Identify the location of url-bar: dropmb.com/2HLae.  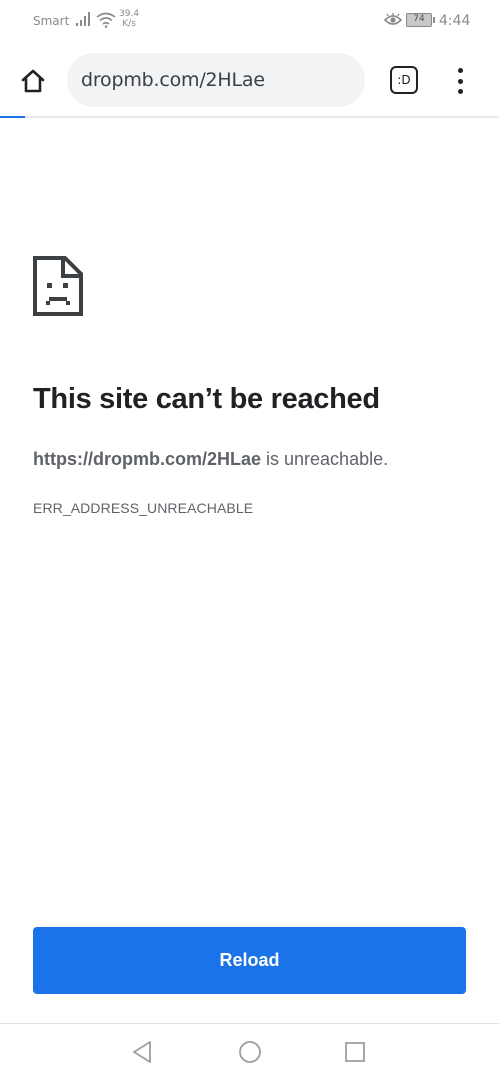
(216, 80).